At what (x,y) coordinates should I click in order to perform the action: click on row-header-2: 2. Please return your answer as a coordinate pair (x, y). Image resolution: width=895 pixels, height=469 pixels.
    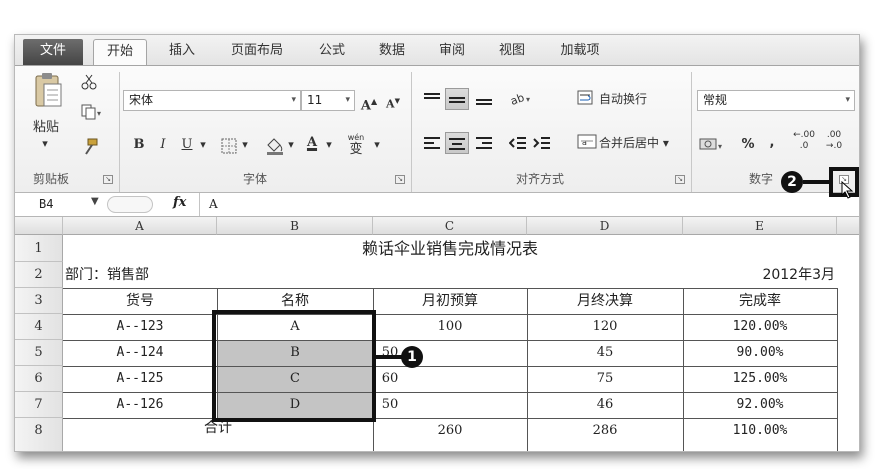
    Looking at the image, I should click on (39, 275).